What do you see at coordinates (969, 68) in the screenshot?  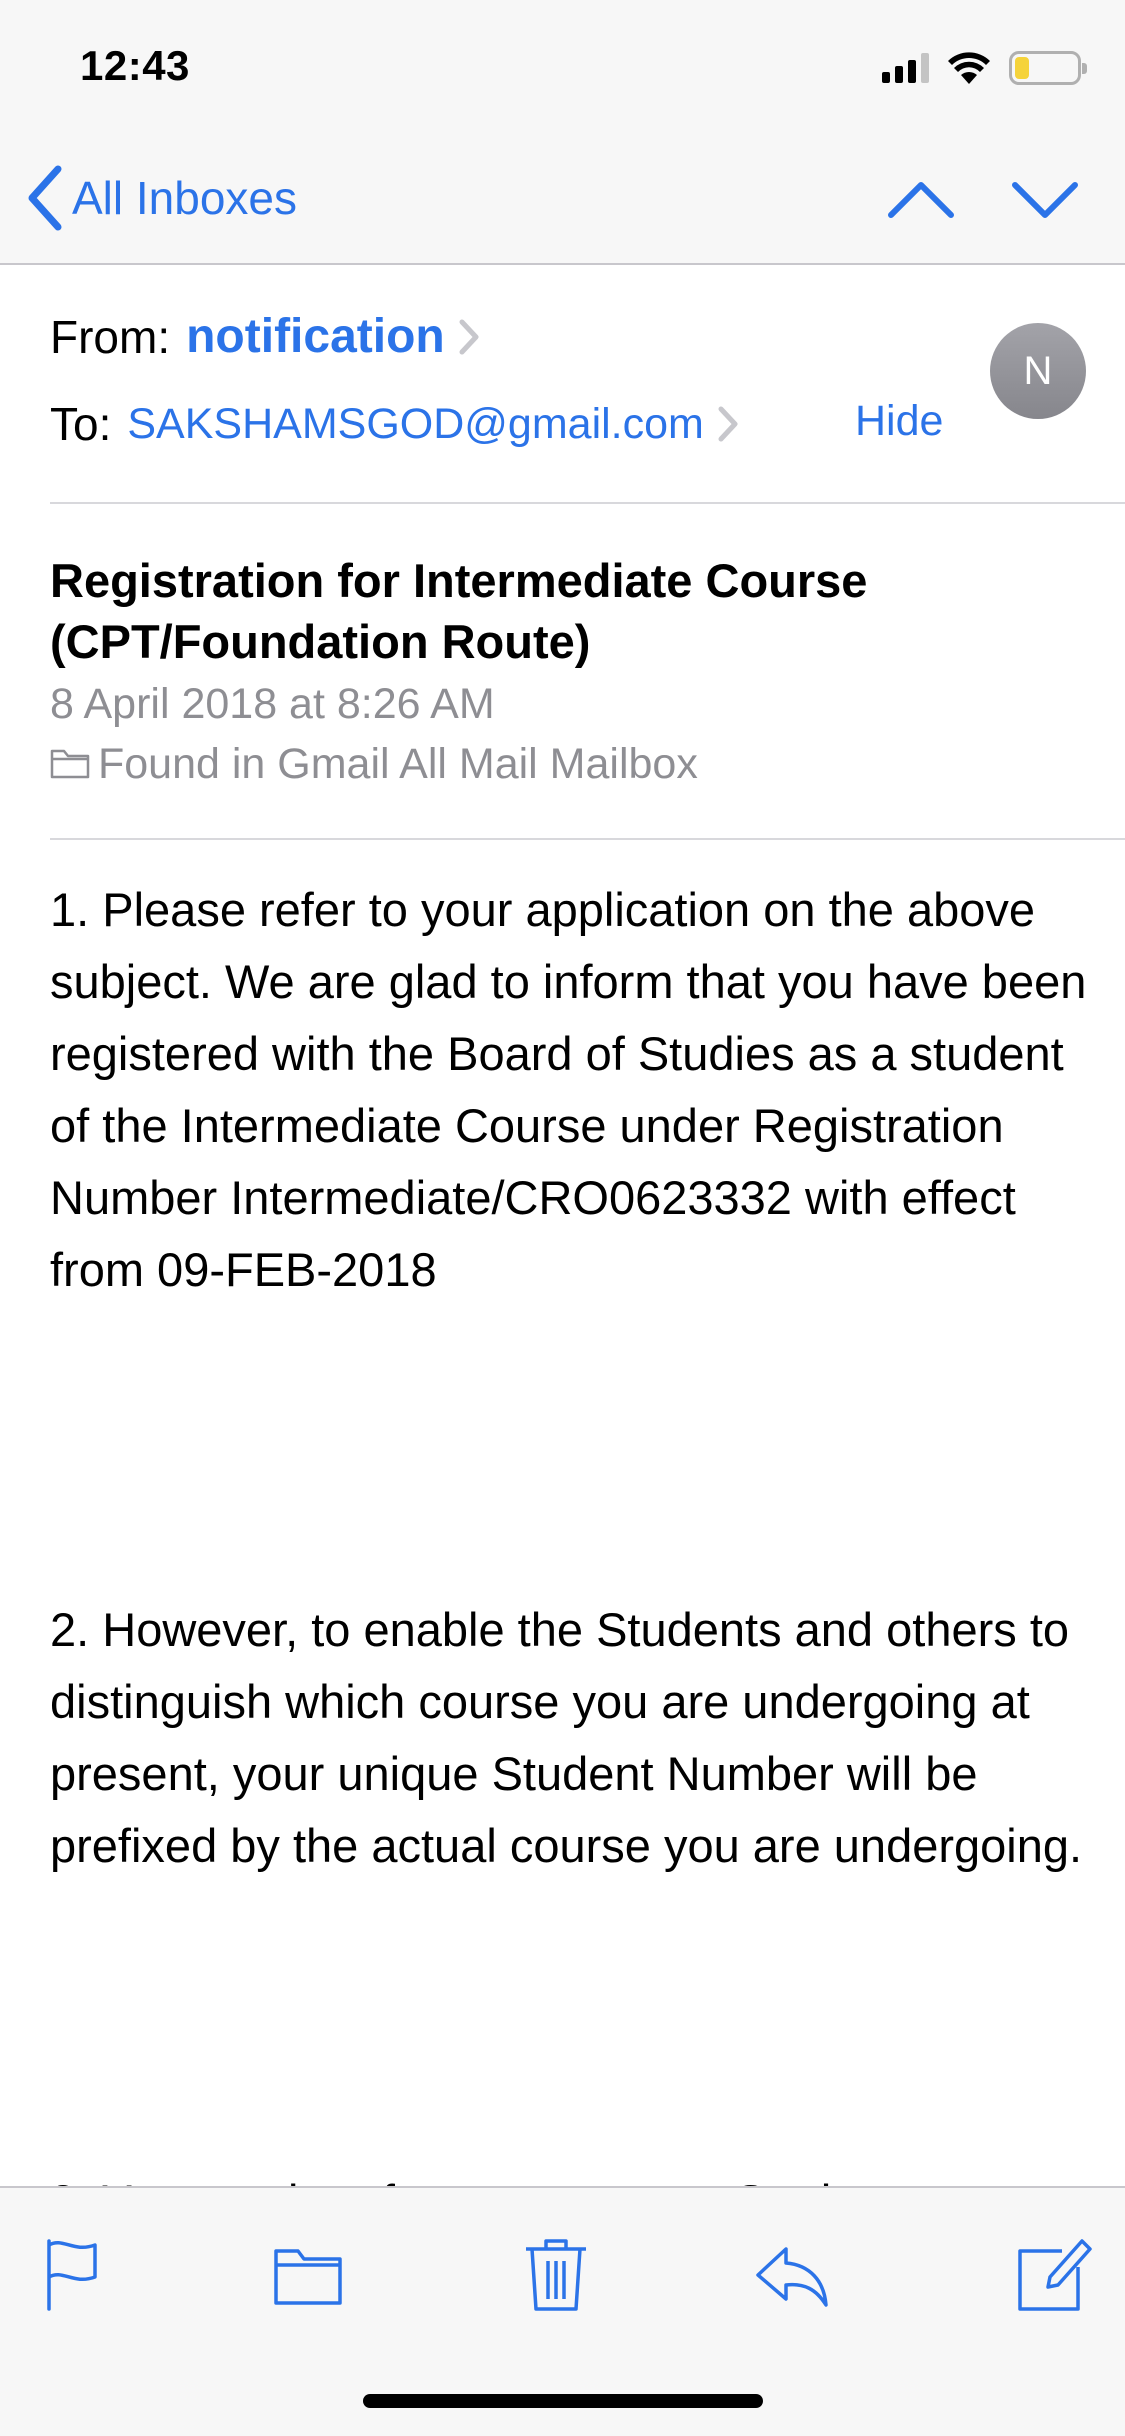 I see `wifi-icon` at bounding box center [969, 68].